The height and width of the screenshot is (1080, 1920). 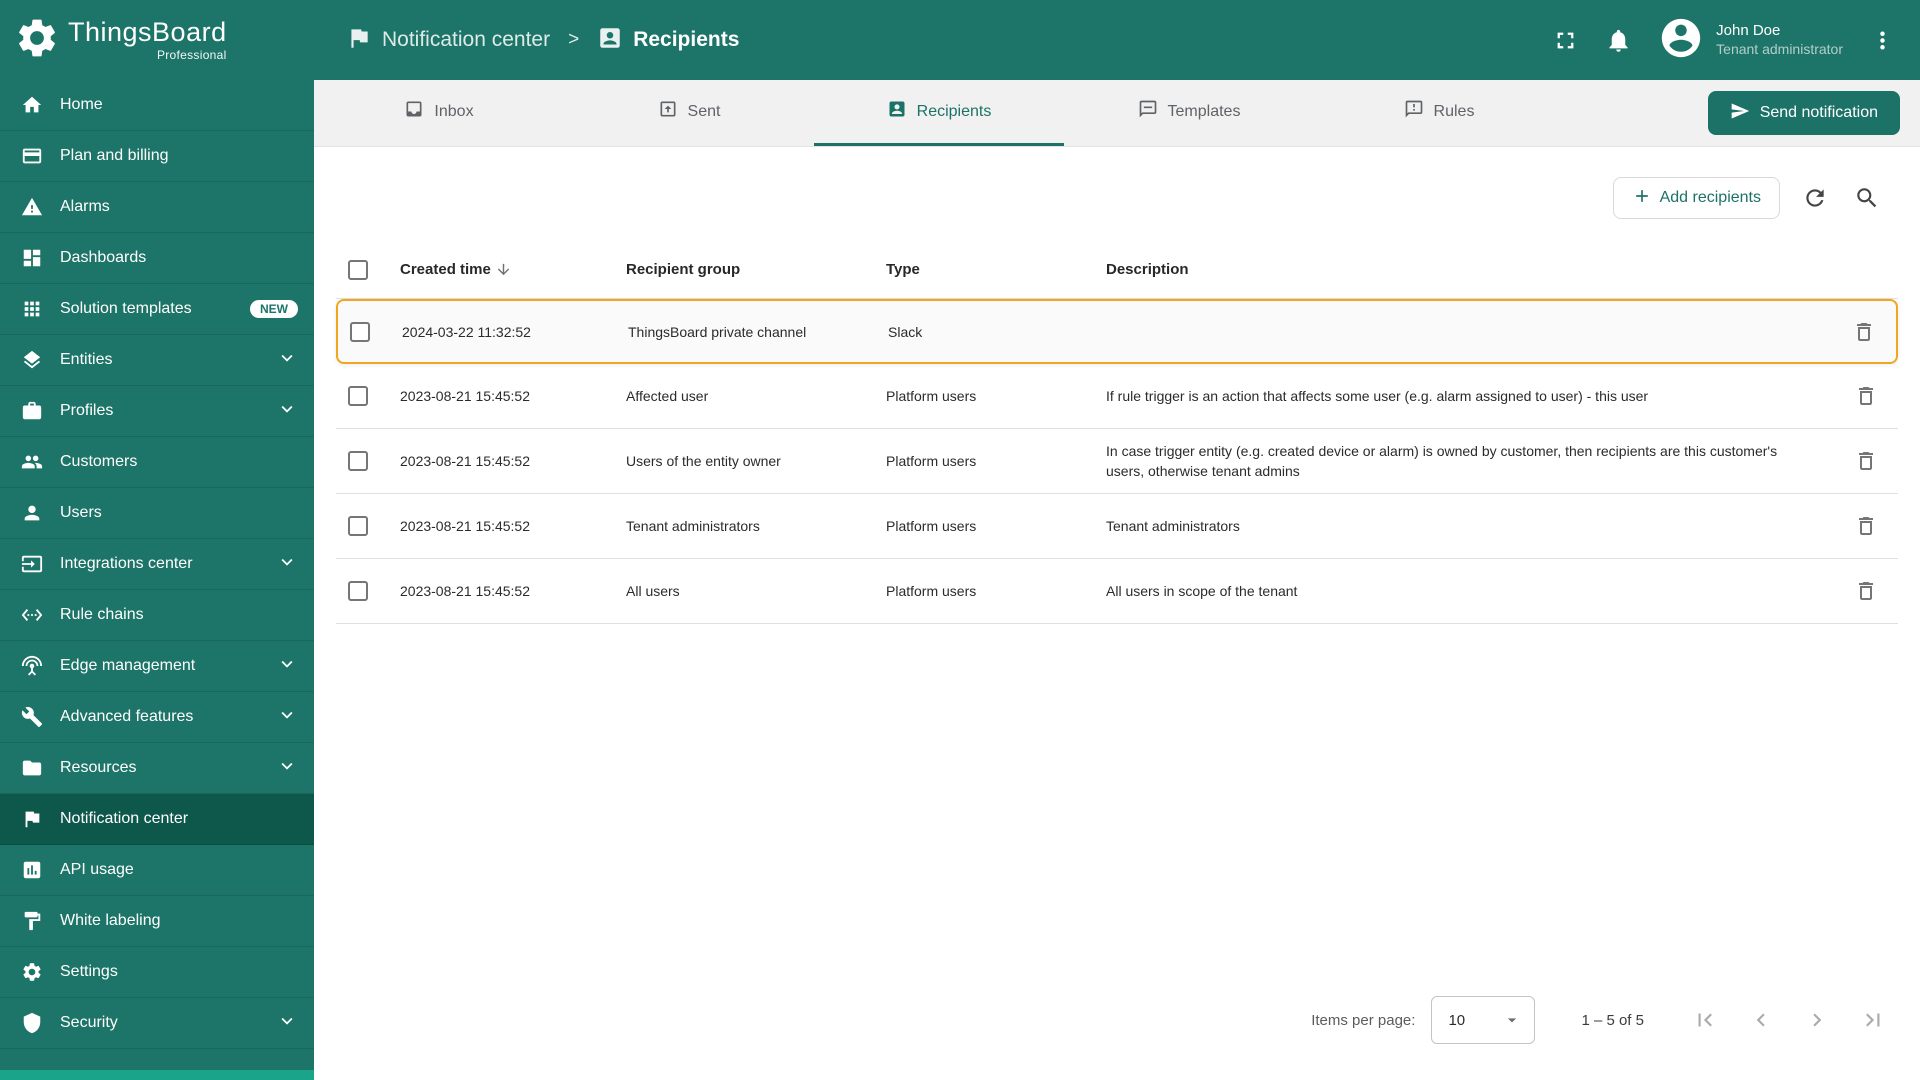 I want to click on more-vert-icon, so click(x=1882, y=40).